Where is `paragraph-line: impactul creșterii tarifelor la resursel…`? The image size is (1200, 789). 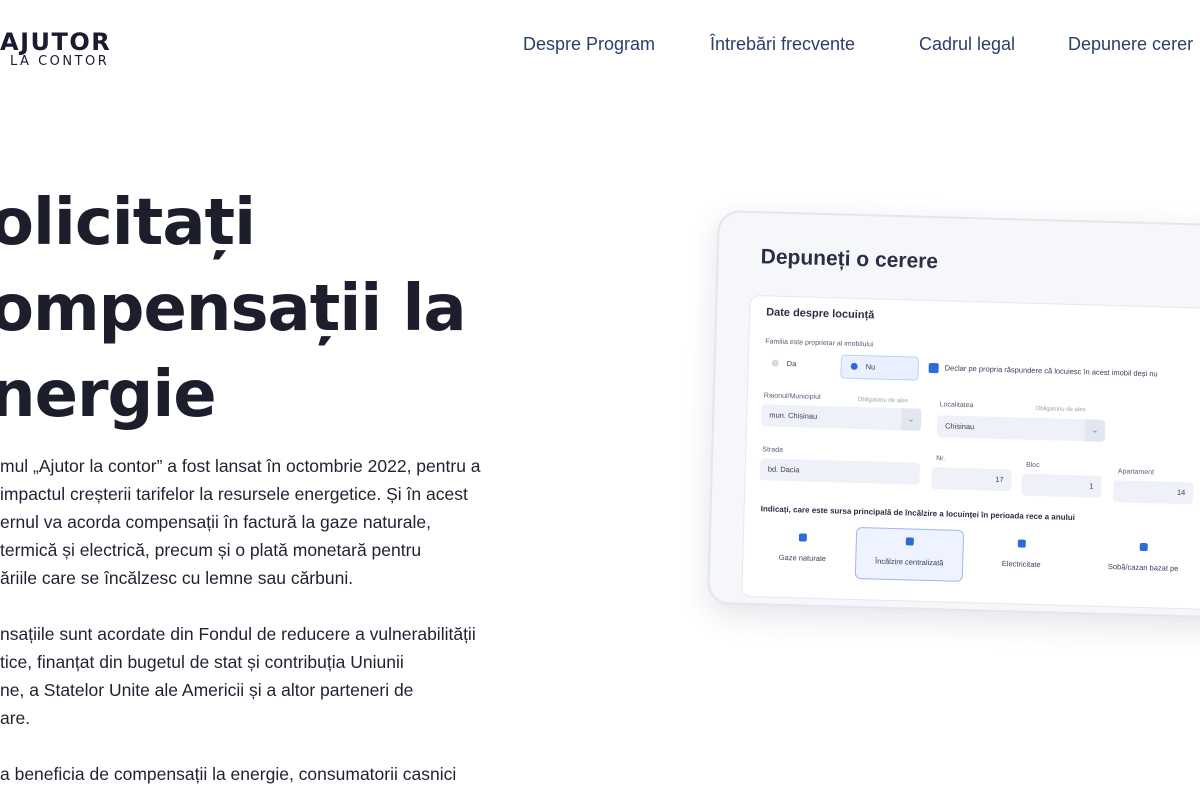
paragraph-line: impactul creșterii tarifelor la resursel… is located at coordinates (234, 494).